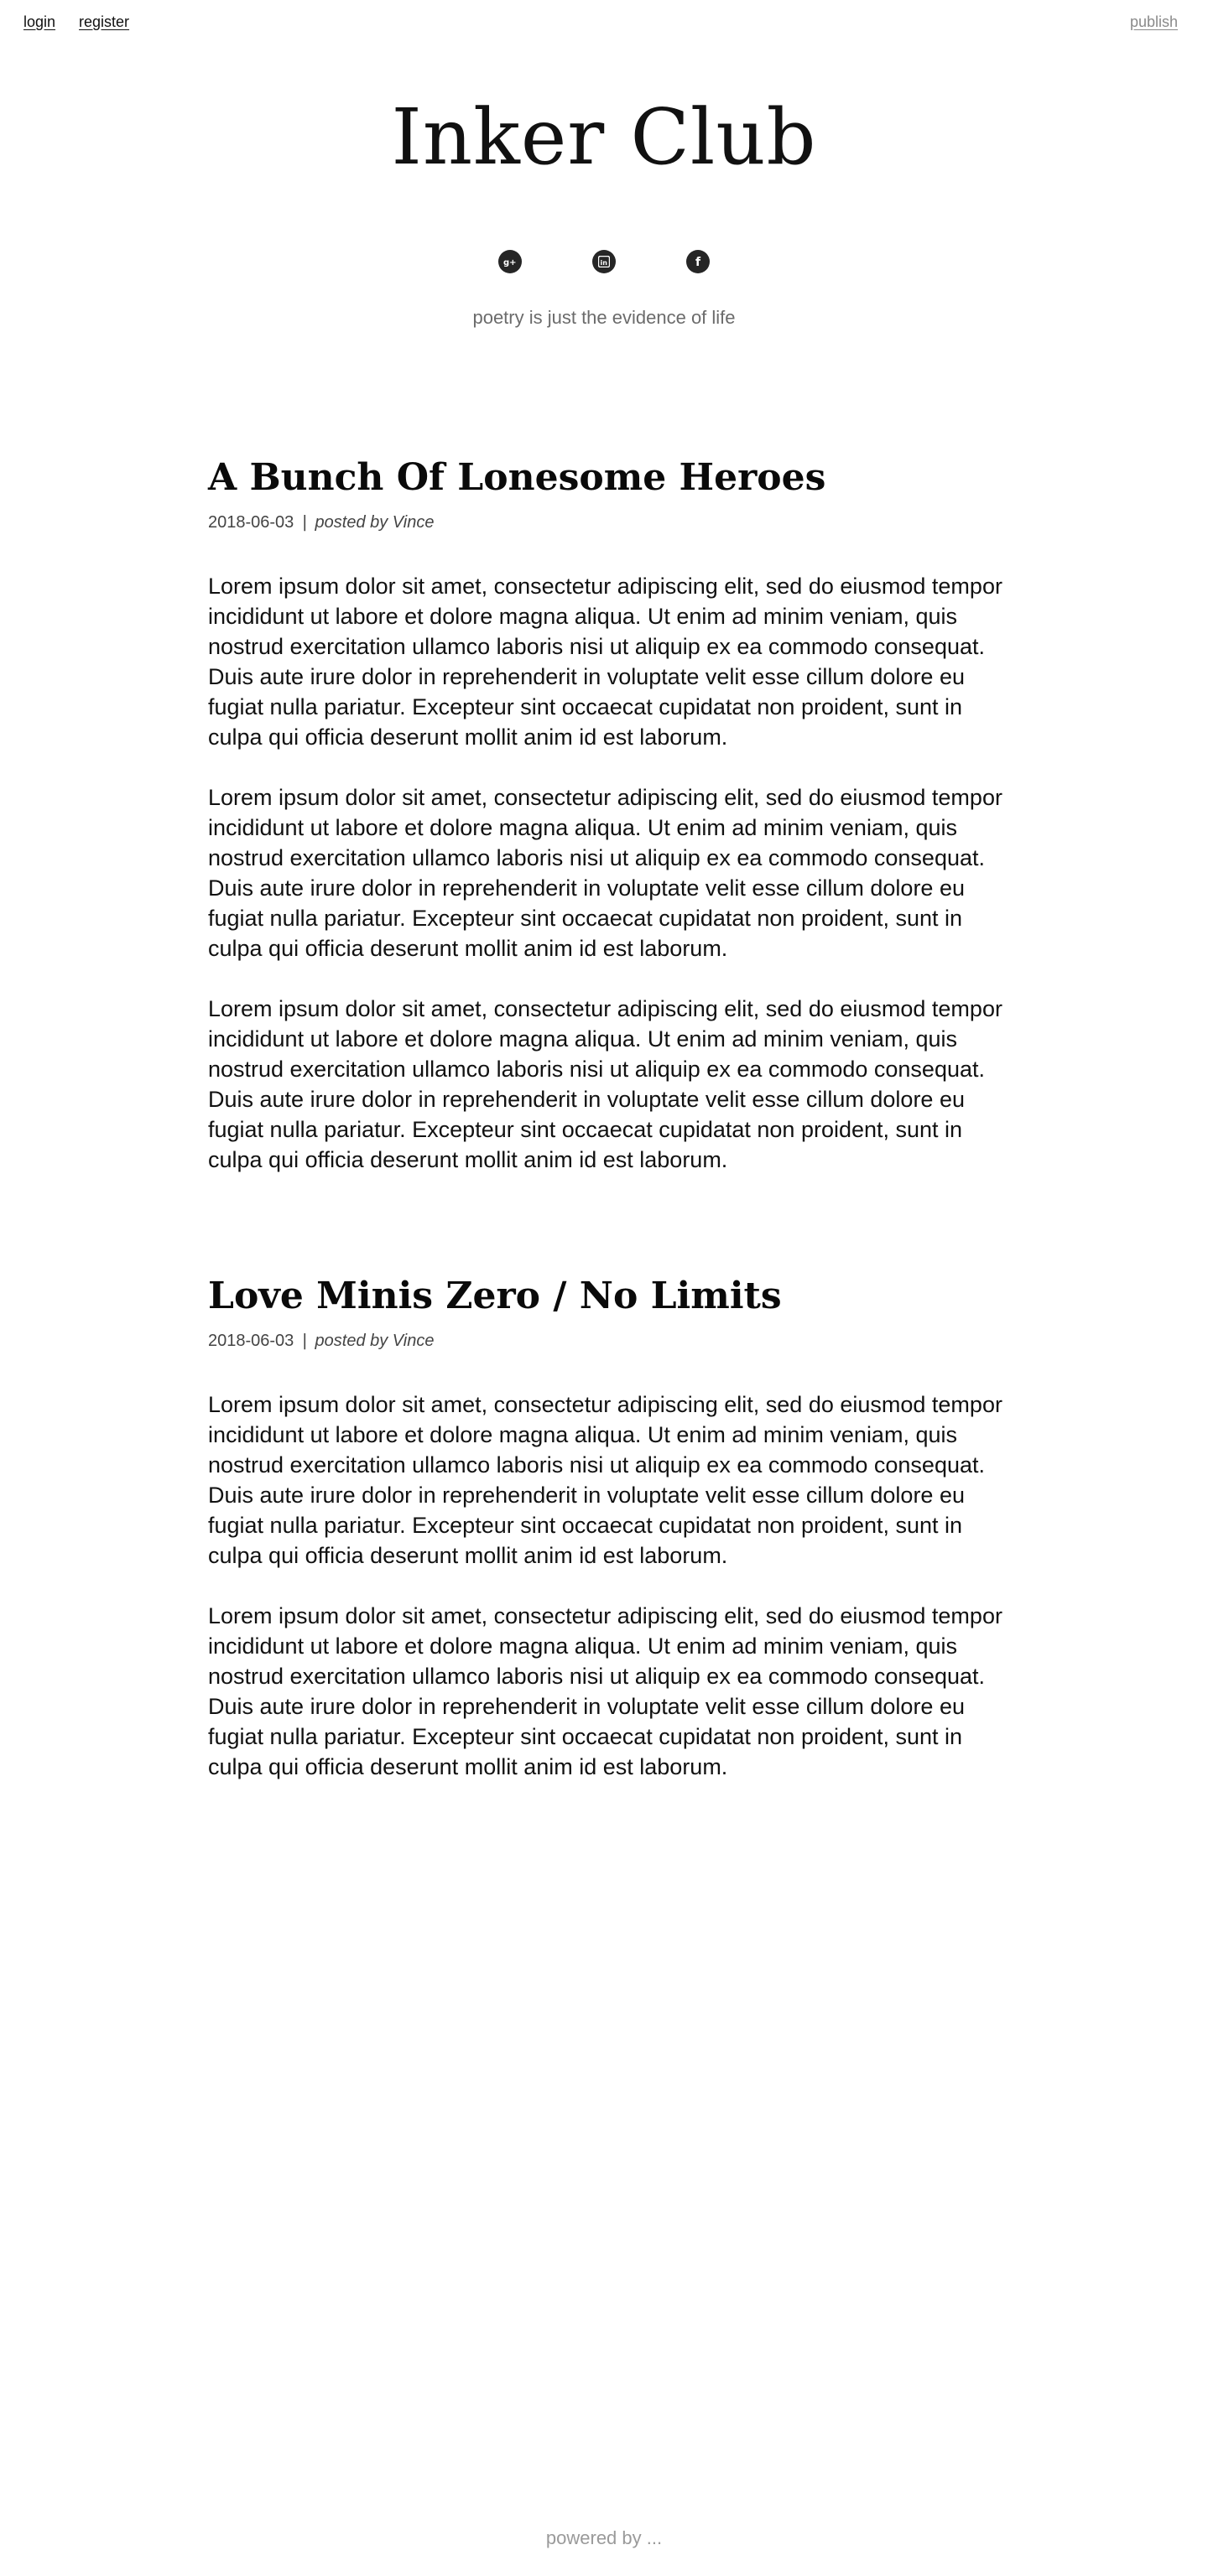 Image resolution: width=1208 pixels, height=2576 pixels. I want to click on post-title: Love Minis Zero / No Limits, so click(611, 1296).